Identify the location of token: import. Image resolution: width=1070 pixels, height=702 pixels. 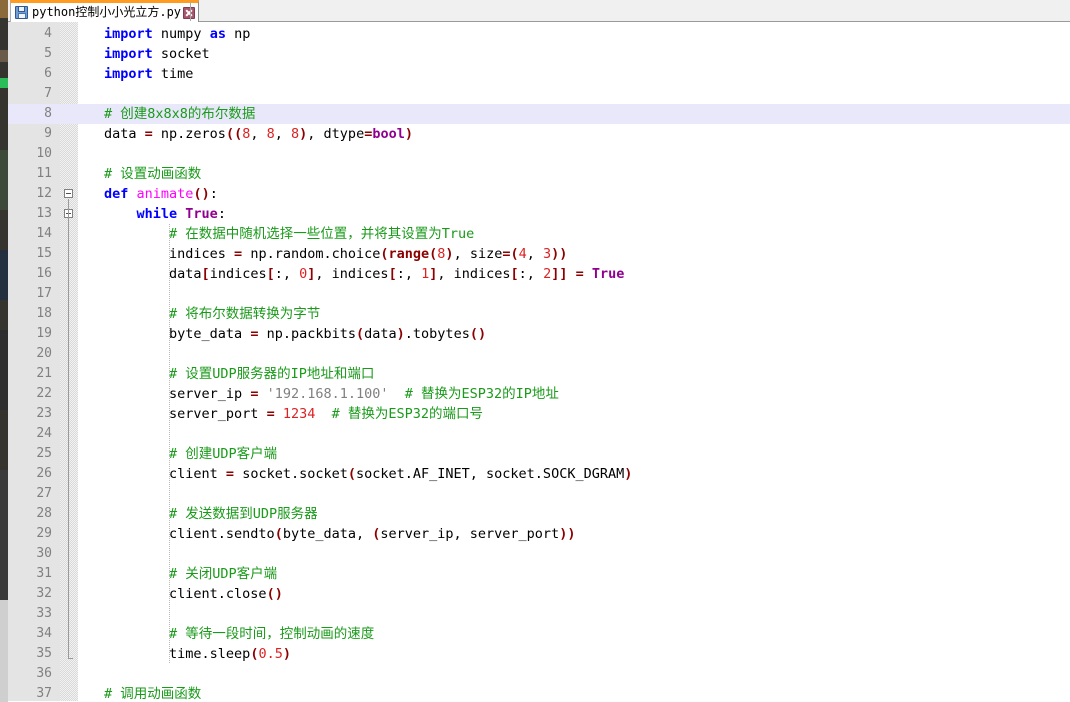
(128, 34).